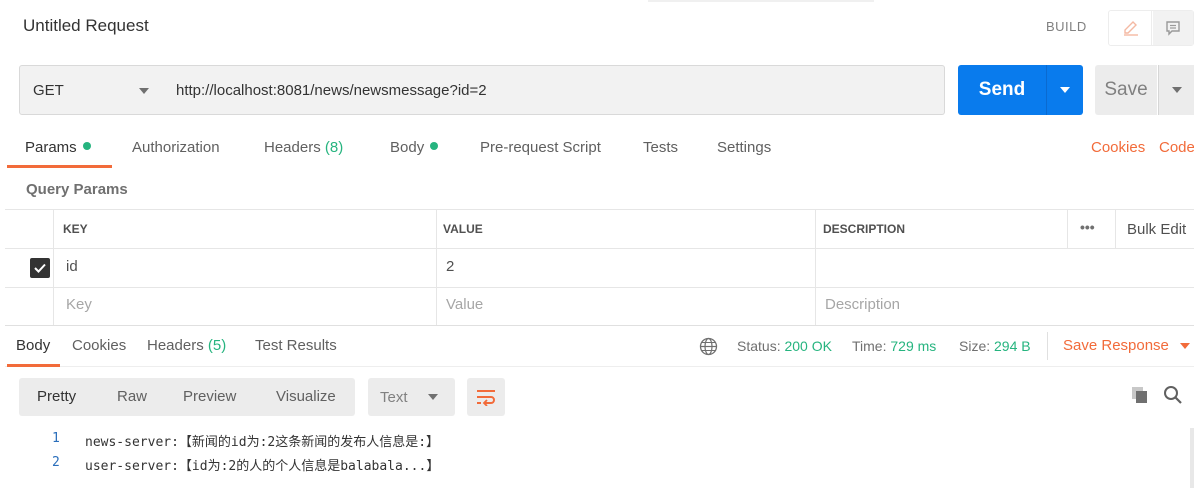 Image resolution: width=1194 pixels, height=498 pixels. I want to click on tab-label: Body, so click(407, 147).